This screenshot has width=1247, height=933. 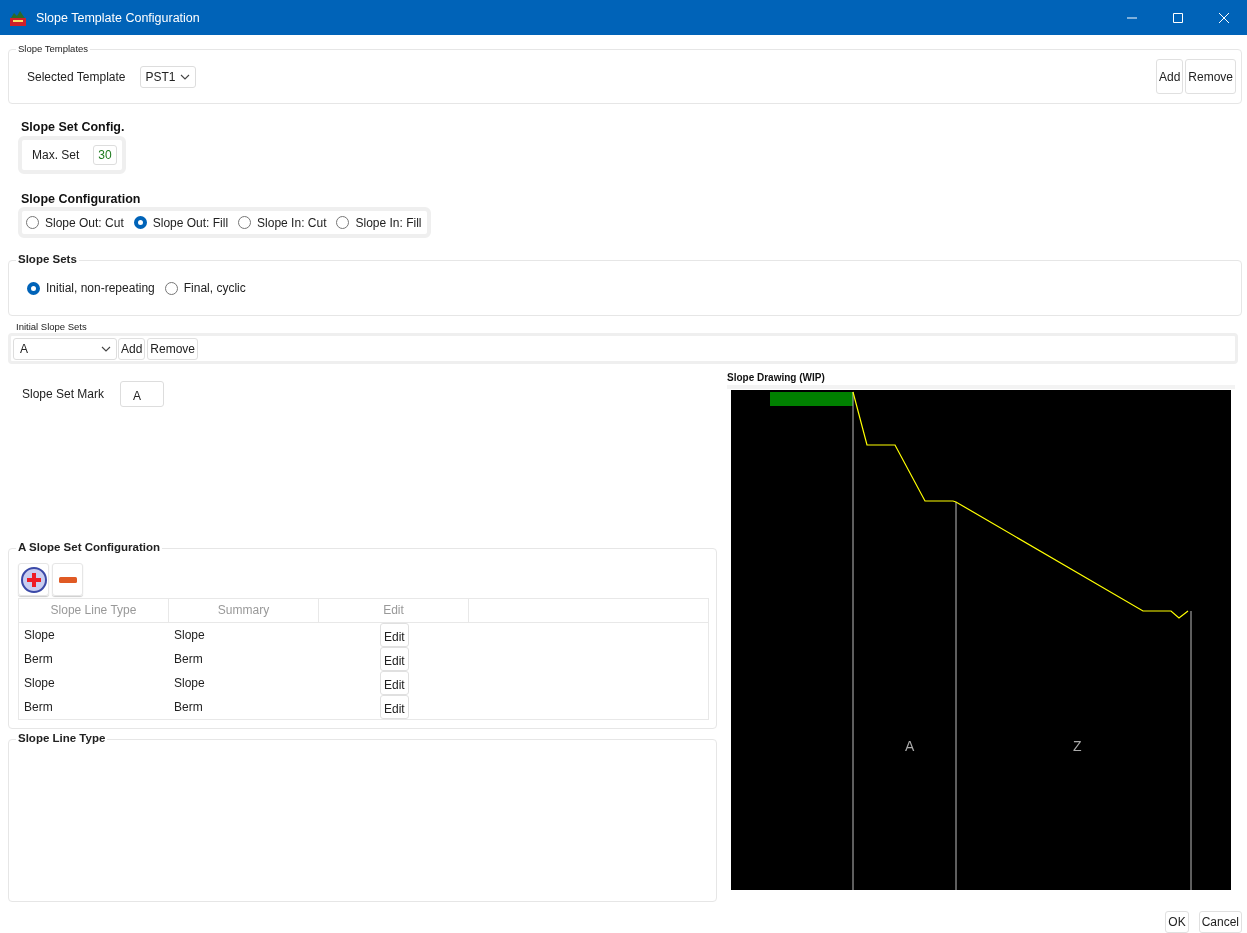 What do you see at coordinates (379, 222) in the screenshot?
I see `radio-option: Slope In: Fill` at bounding box center [379, 222].